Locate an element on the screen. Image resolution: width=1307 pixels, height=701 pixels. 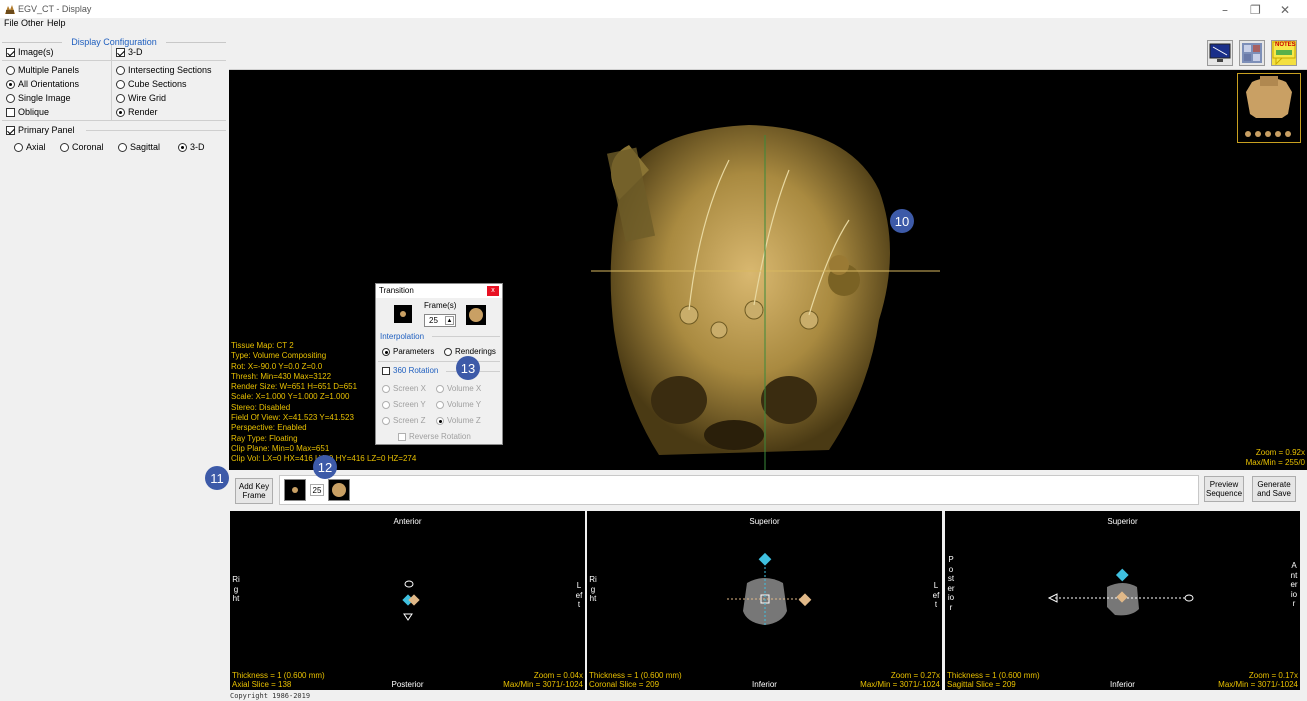
primary-panel-checkbox: Primary Panel is located at coordinates (40, 130).